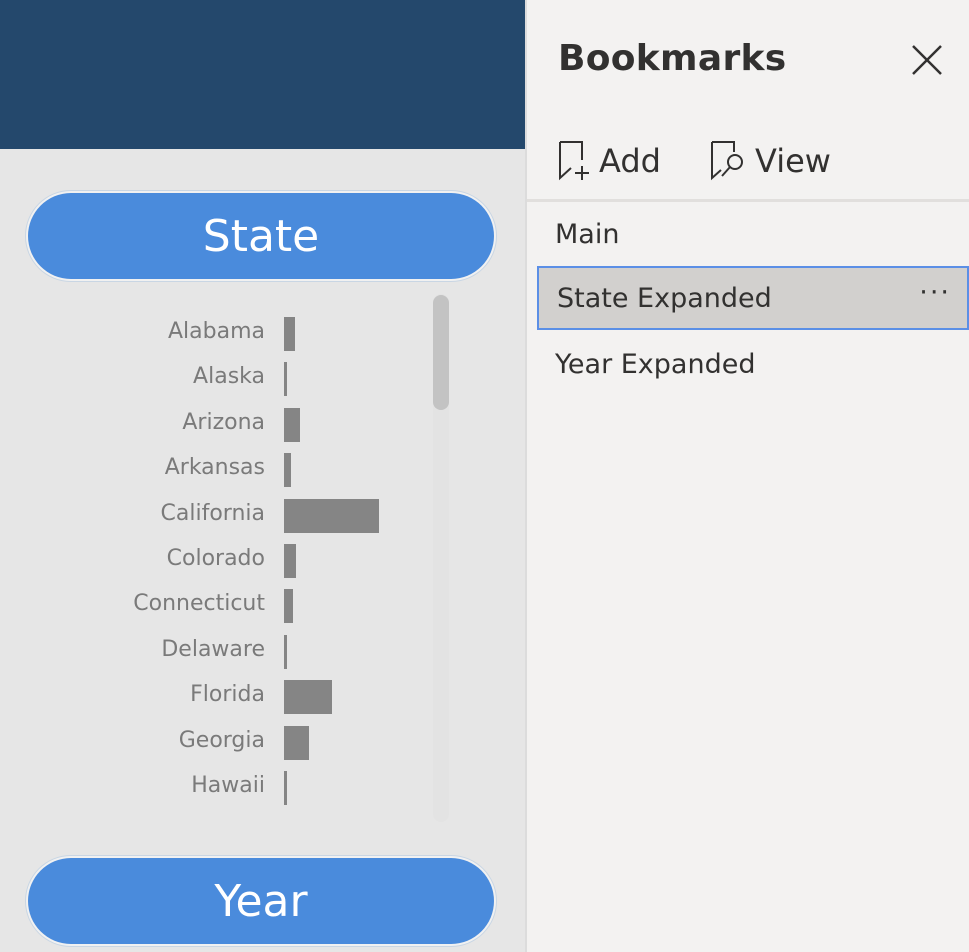  What do you see at coordinates (275, 514) in the screenshot?
I see `state-row-california: California` at bounding box center [275, 514].